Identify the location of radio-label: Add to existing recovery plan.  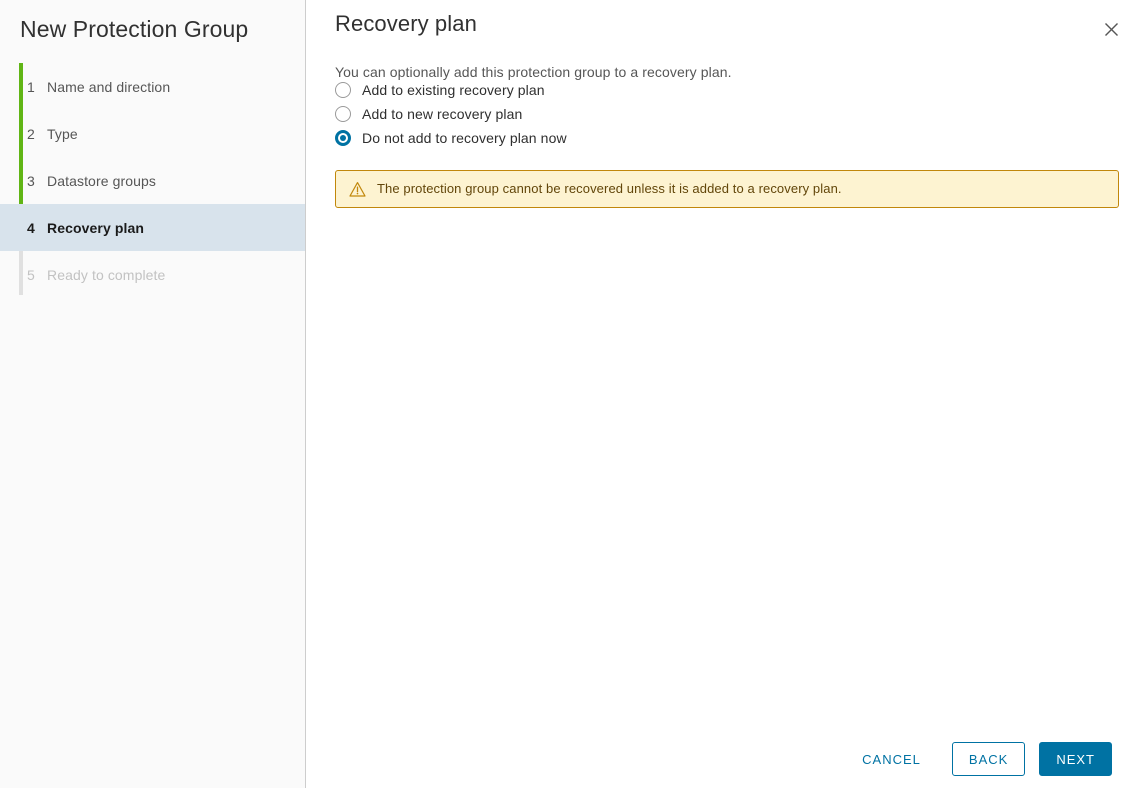
(453, 90).